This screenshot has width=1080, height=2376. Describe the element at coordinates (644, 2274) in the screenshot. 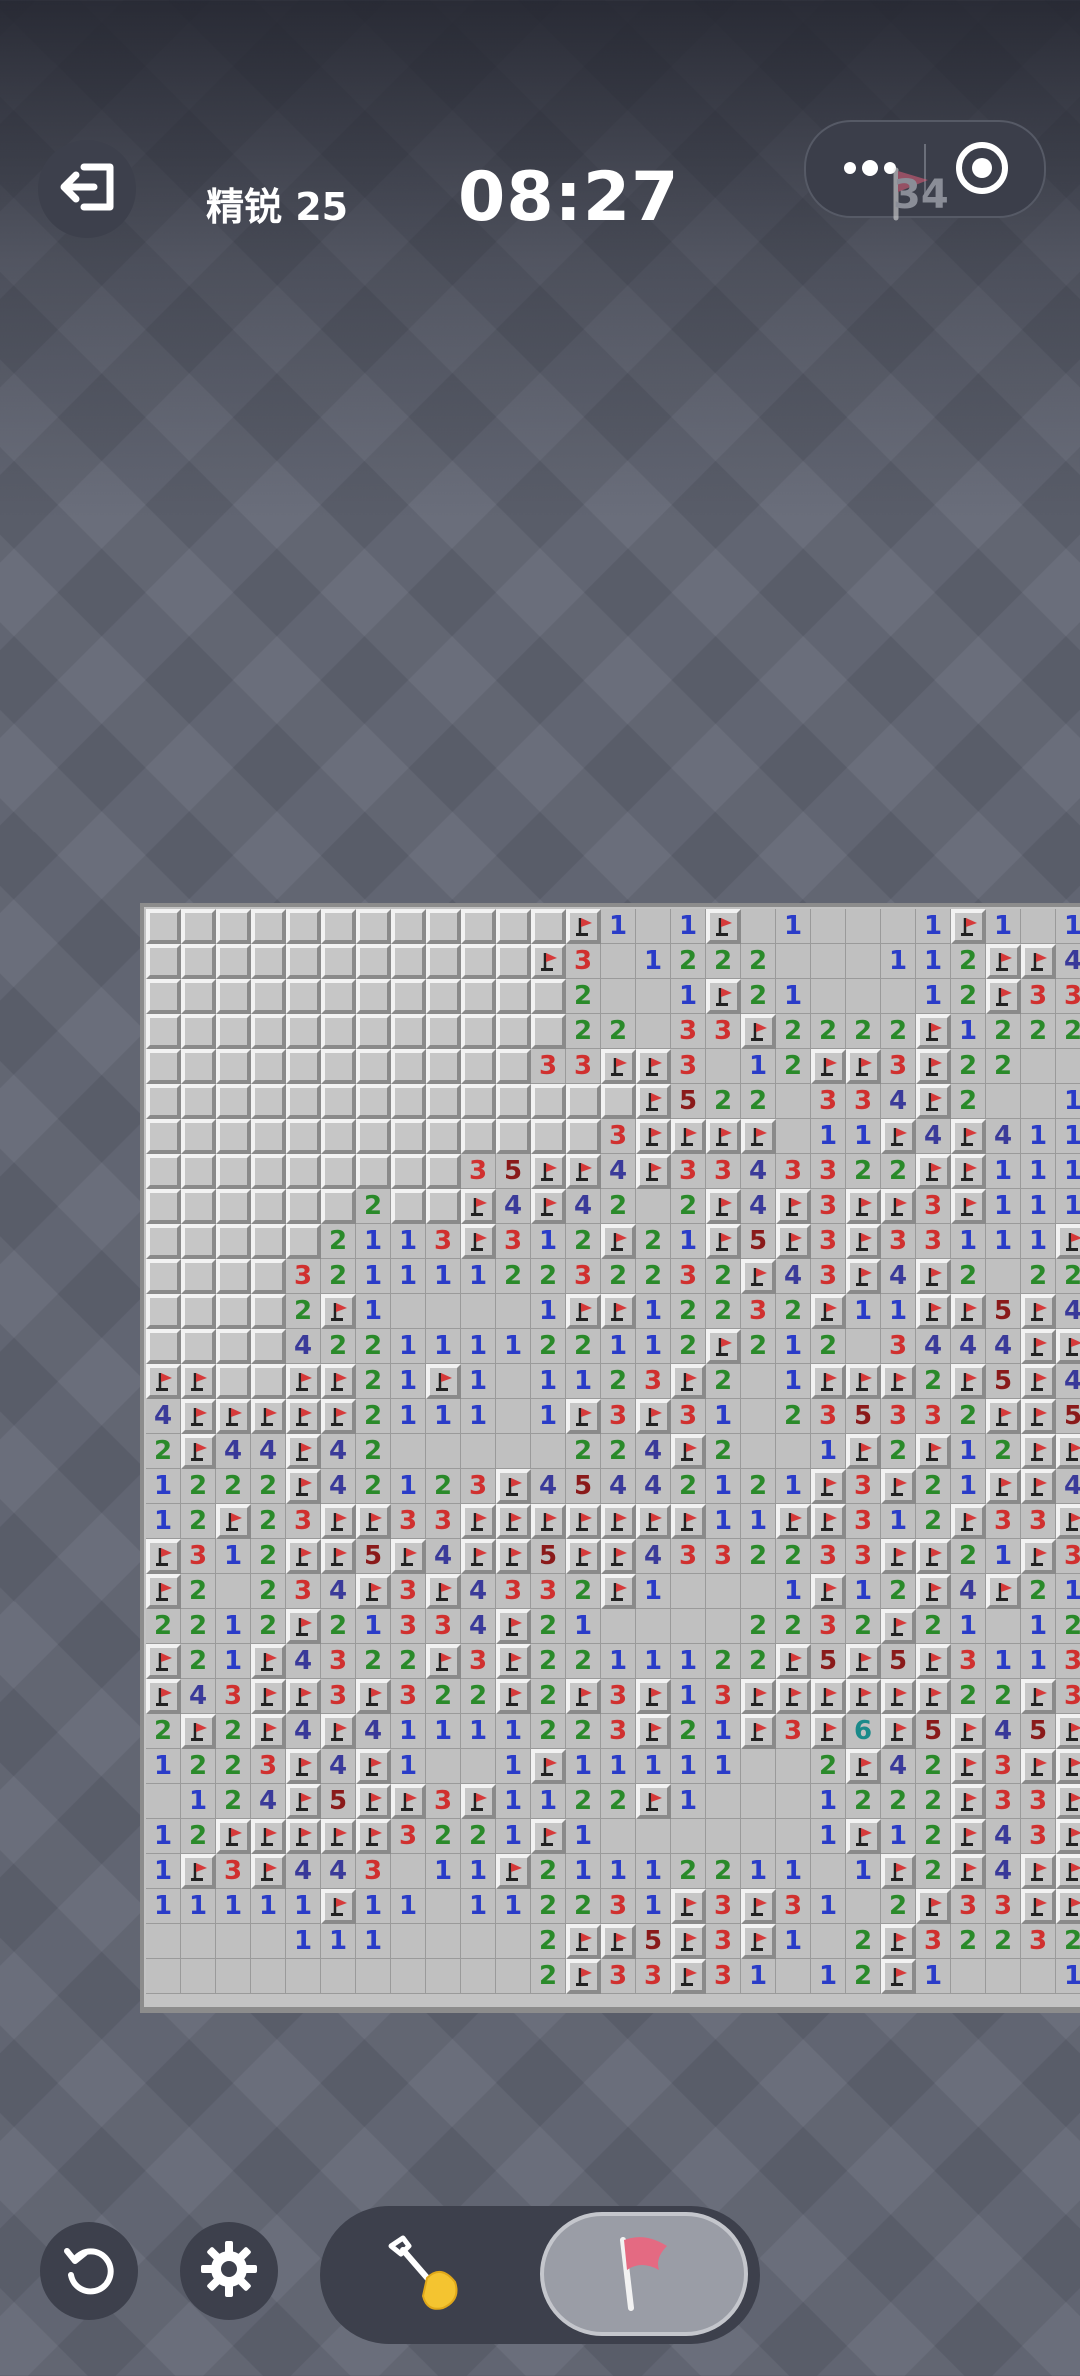

I see `flag-mode-button` at that location.